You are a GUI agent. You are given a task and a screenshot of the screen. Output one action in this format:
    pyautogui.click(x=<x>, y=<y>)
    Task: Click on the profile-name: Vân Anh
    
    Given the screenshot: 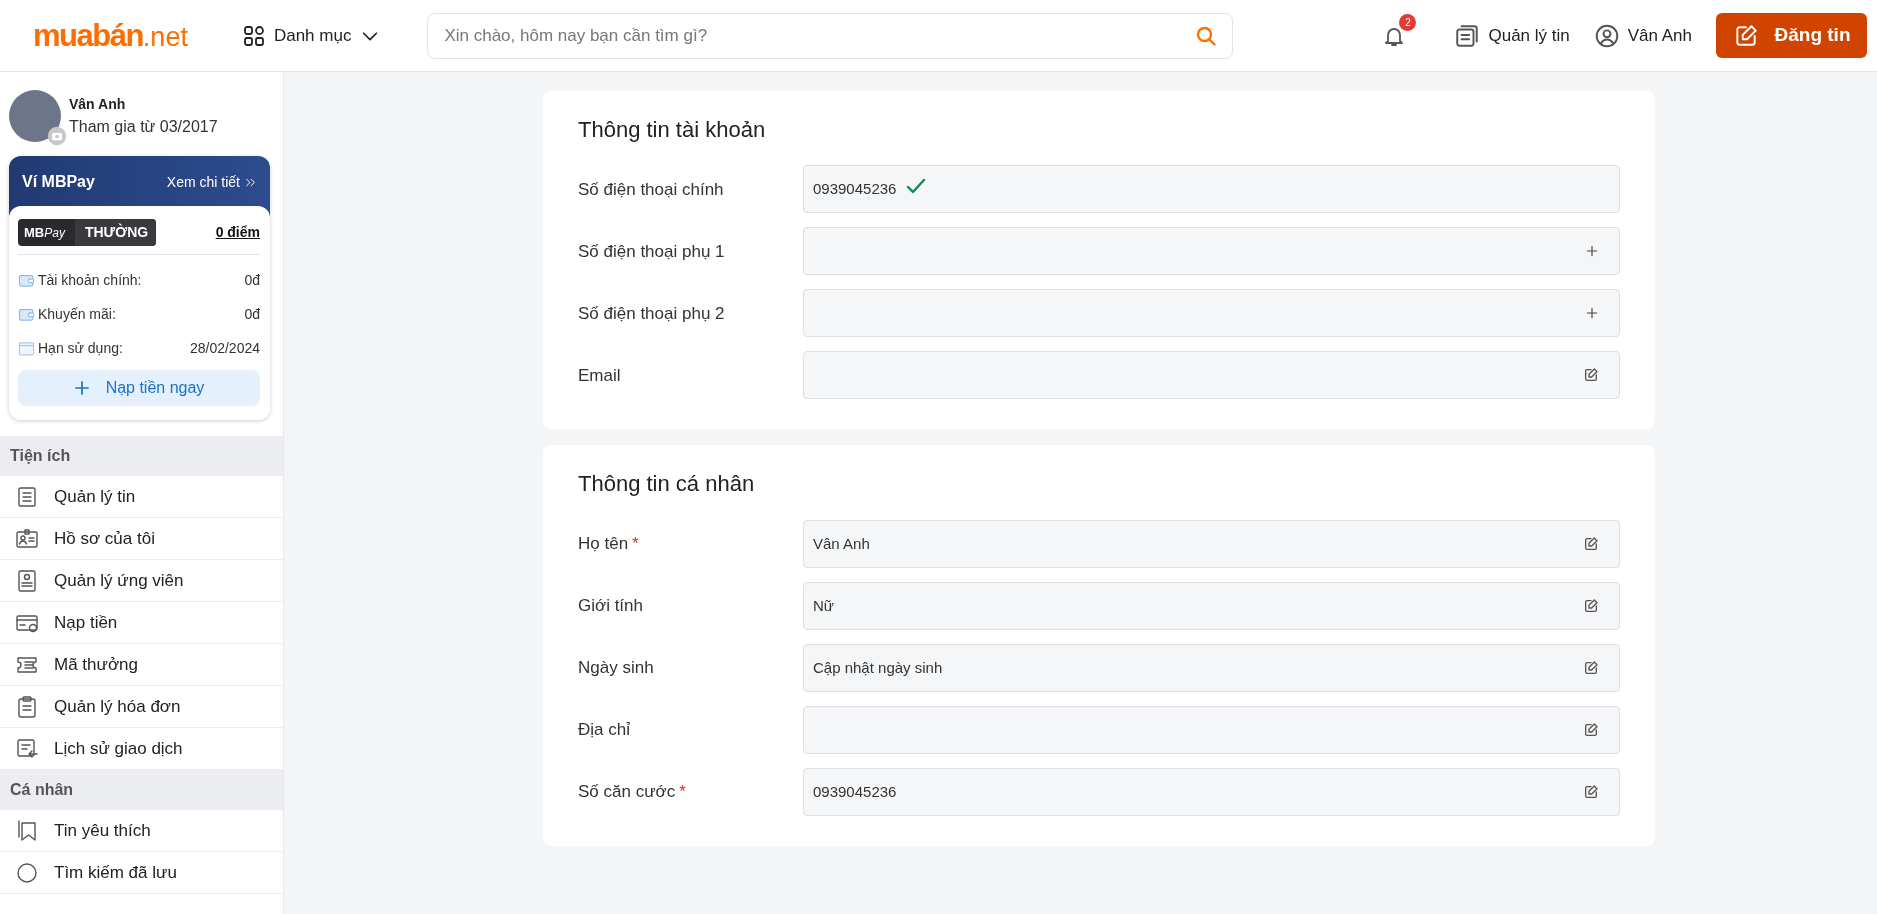 What is the action you would take?
    pyautogui.click(x=98, y=104)
    